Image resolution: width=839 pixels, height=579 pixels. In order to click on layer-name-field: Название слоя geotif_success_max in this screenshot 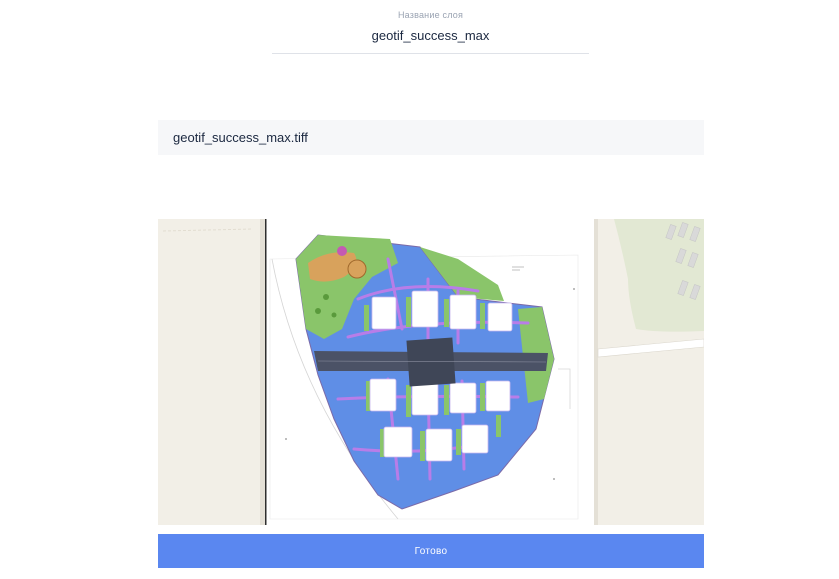, I will do `click(430, 27)`.